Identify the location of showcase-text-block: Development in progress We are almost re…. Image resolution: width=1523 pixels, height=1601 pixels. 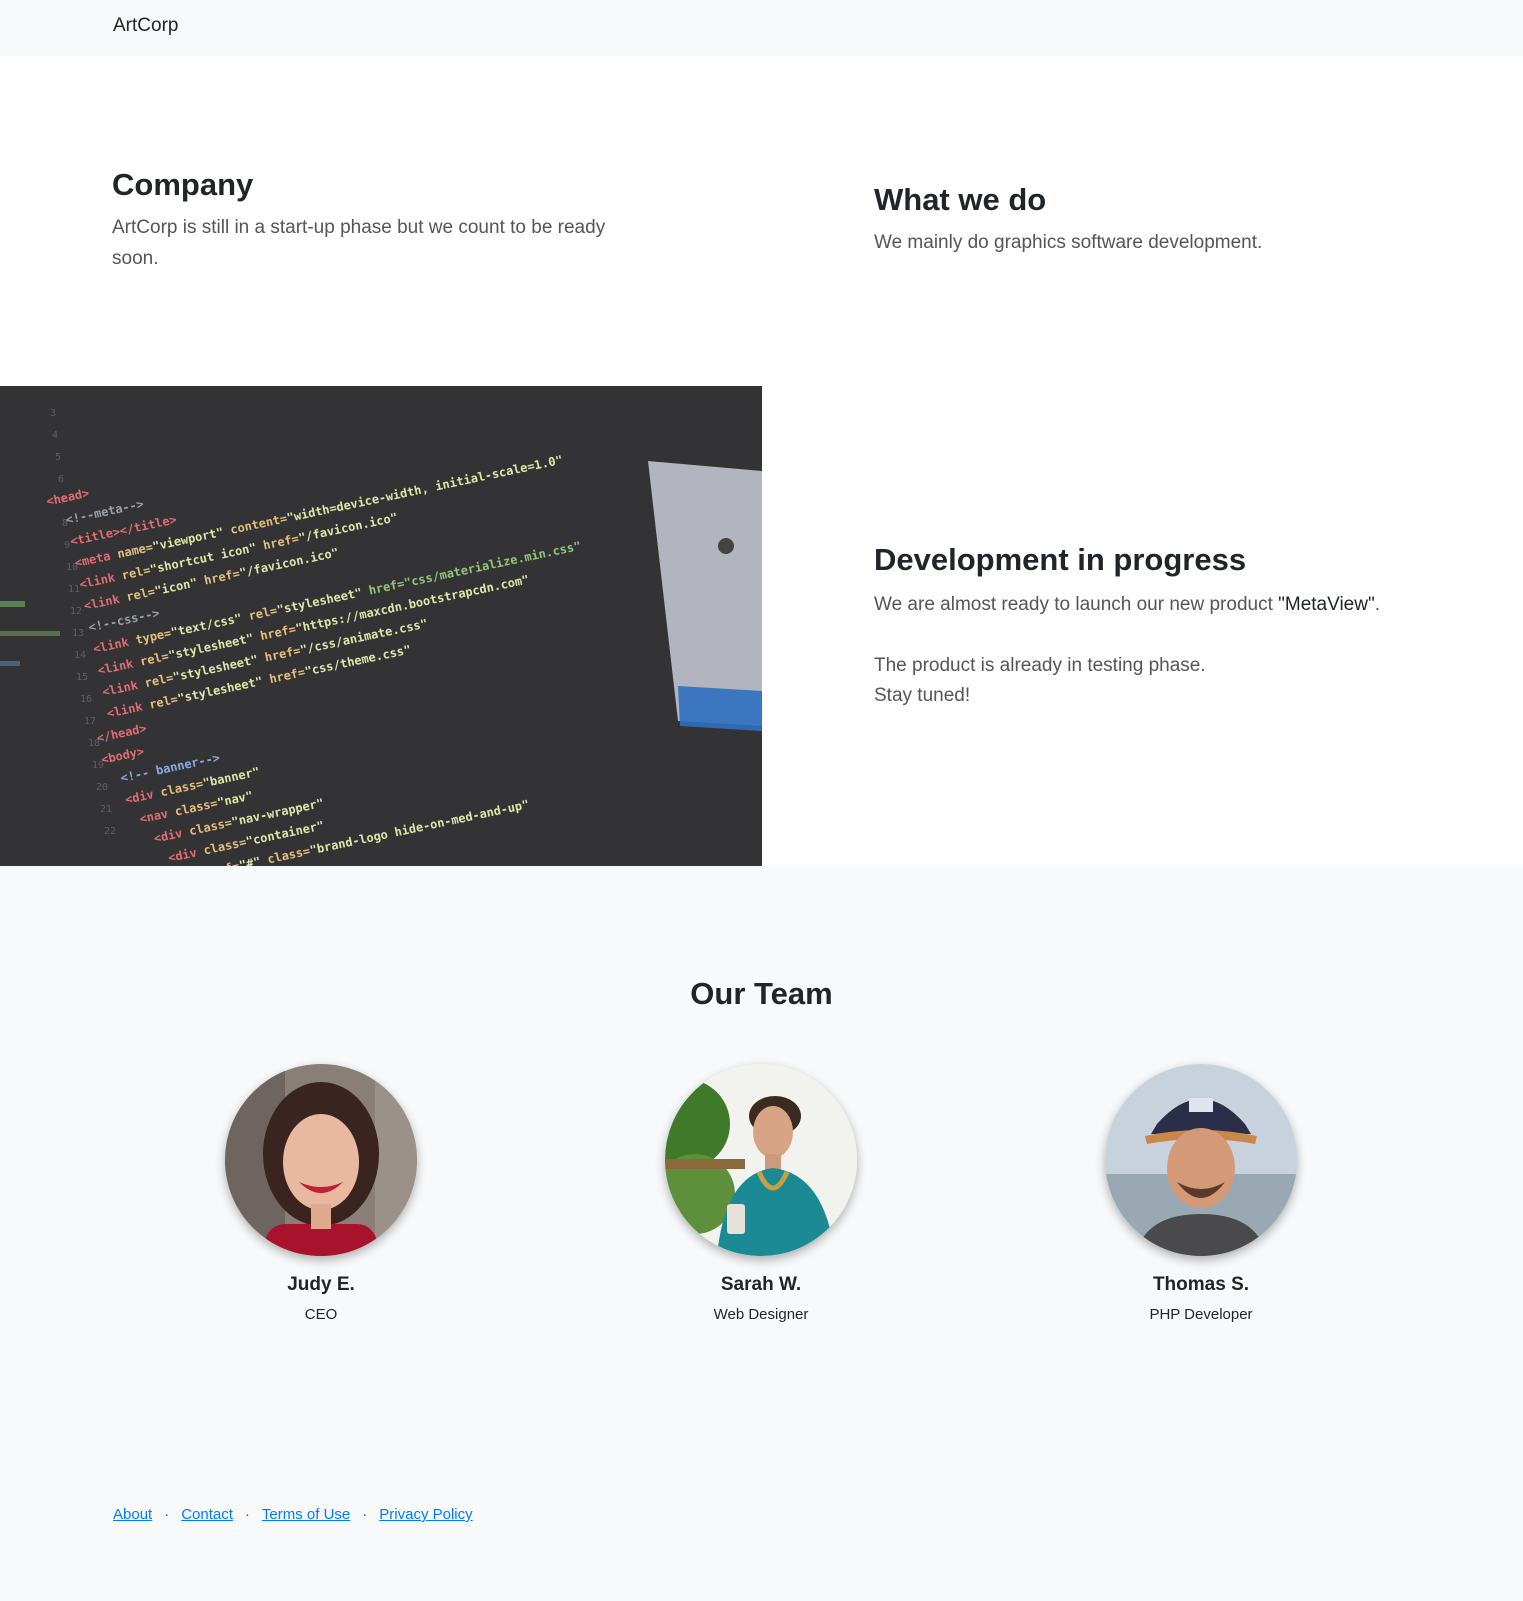
(1174, 626).